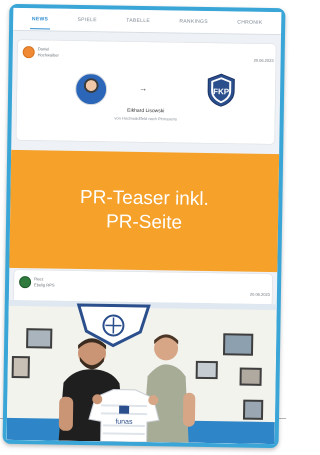 The image size is (320, 455). I want to click on jersey-sponsor-text: funas, so click(124, 422).